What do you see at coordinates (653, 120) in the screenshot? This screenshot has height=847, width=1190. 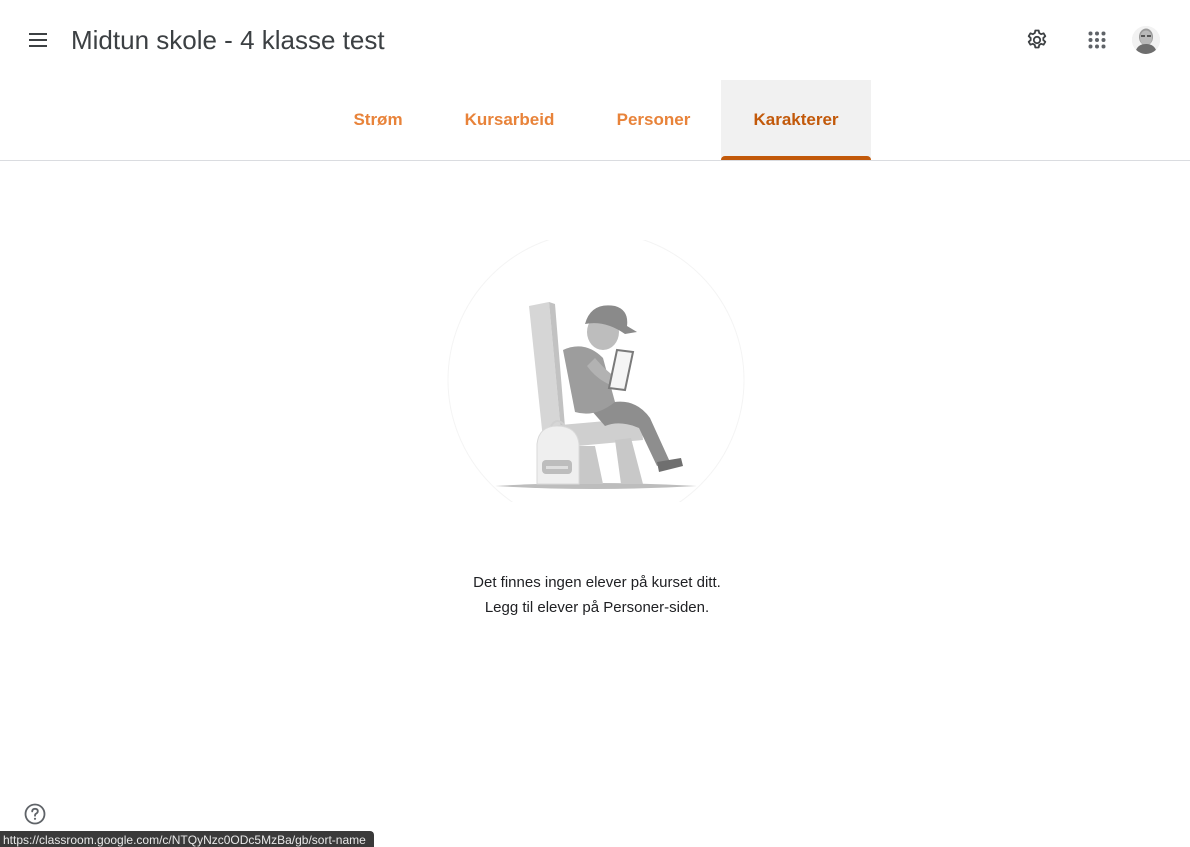 I see `tab-people: Personer` at bounding box center [653, 120].